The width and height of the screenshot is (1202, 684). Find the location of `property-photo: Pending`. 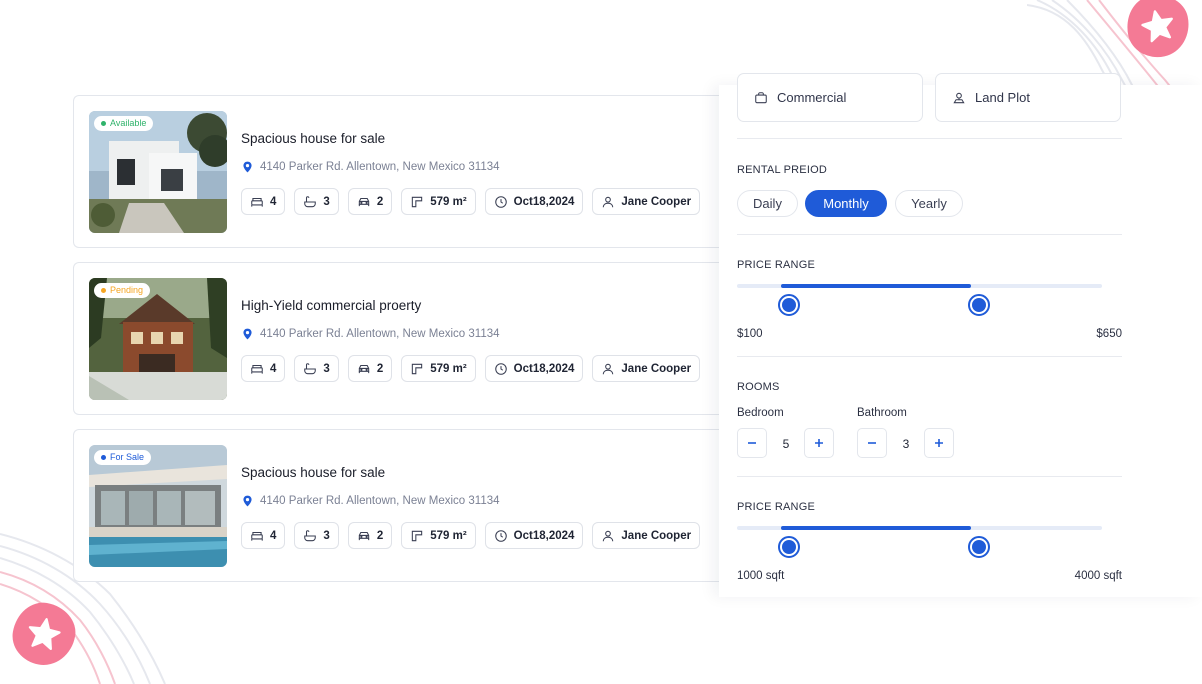

property-photo: Pending is located at coordinates (158, 339).